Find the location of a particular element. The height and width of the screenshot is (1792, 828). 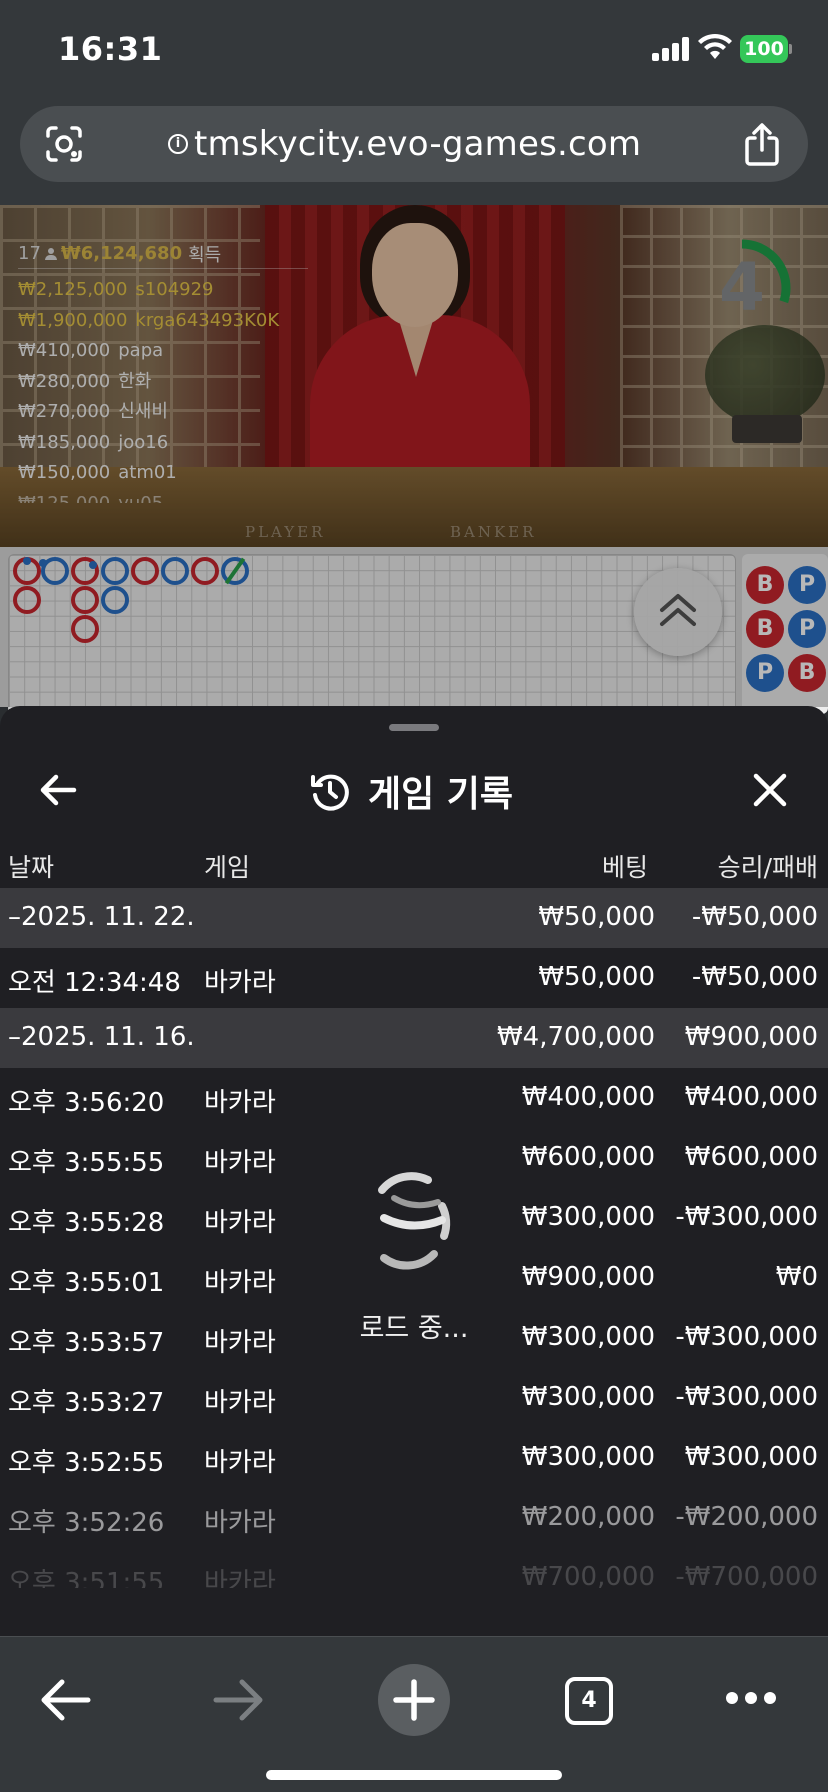

sheet-drag-handle is located at coordinates (414, 727).